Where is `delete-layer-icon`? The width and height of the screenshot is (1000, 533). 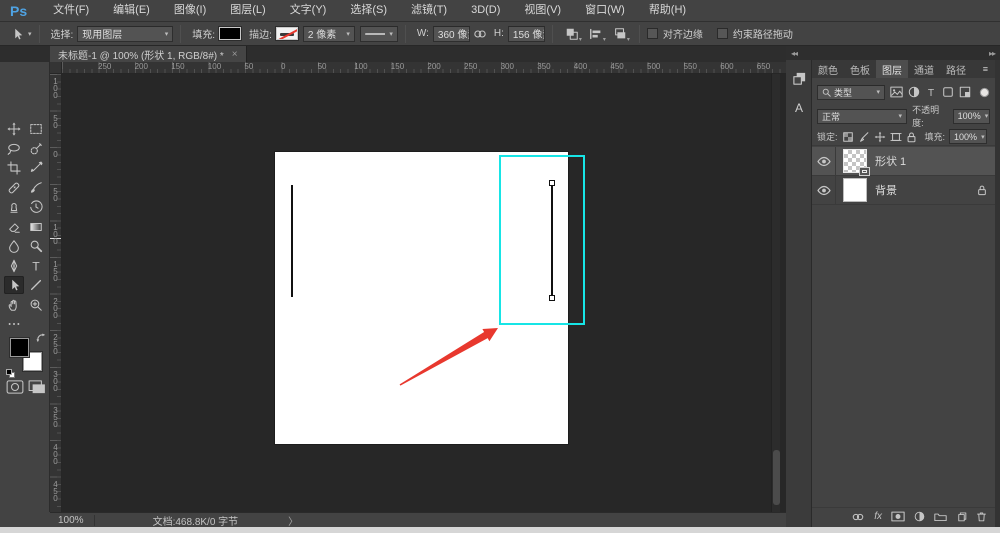 delete-layer-icon is located at coordinates (981, 516).